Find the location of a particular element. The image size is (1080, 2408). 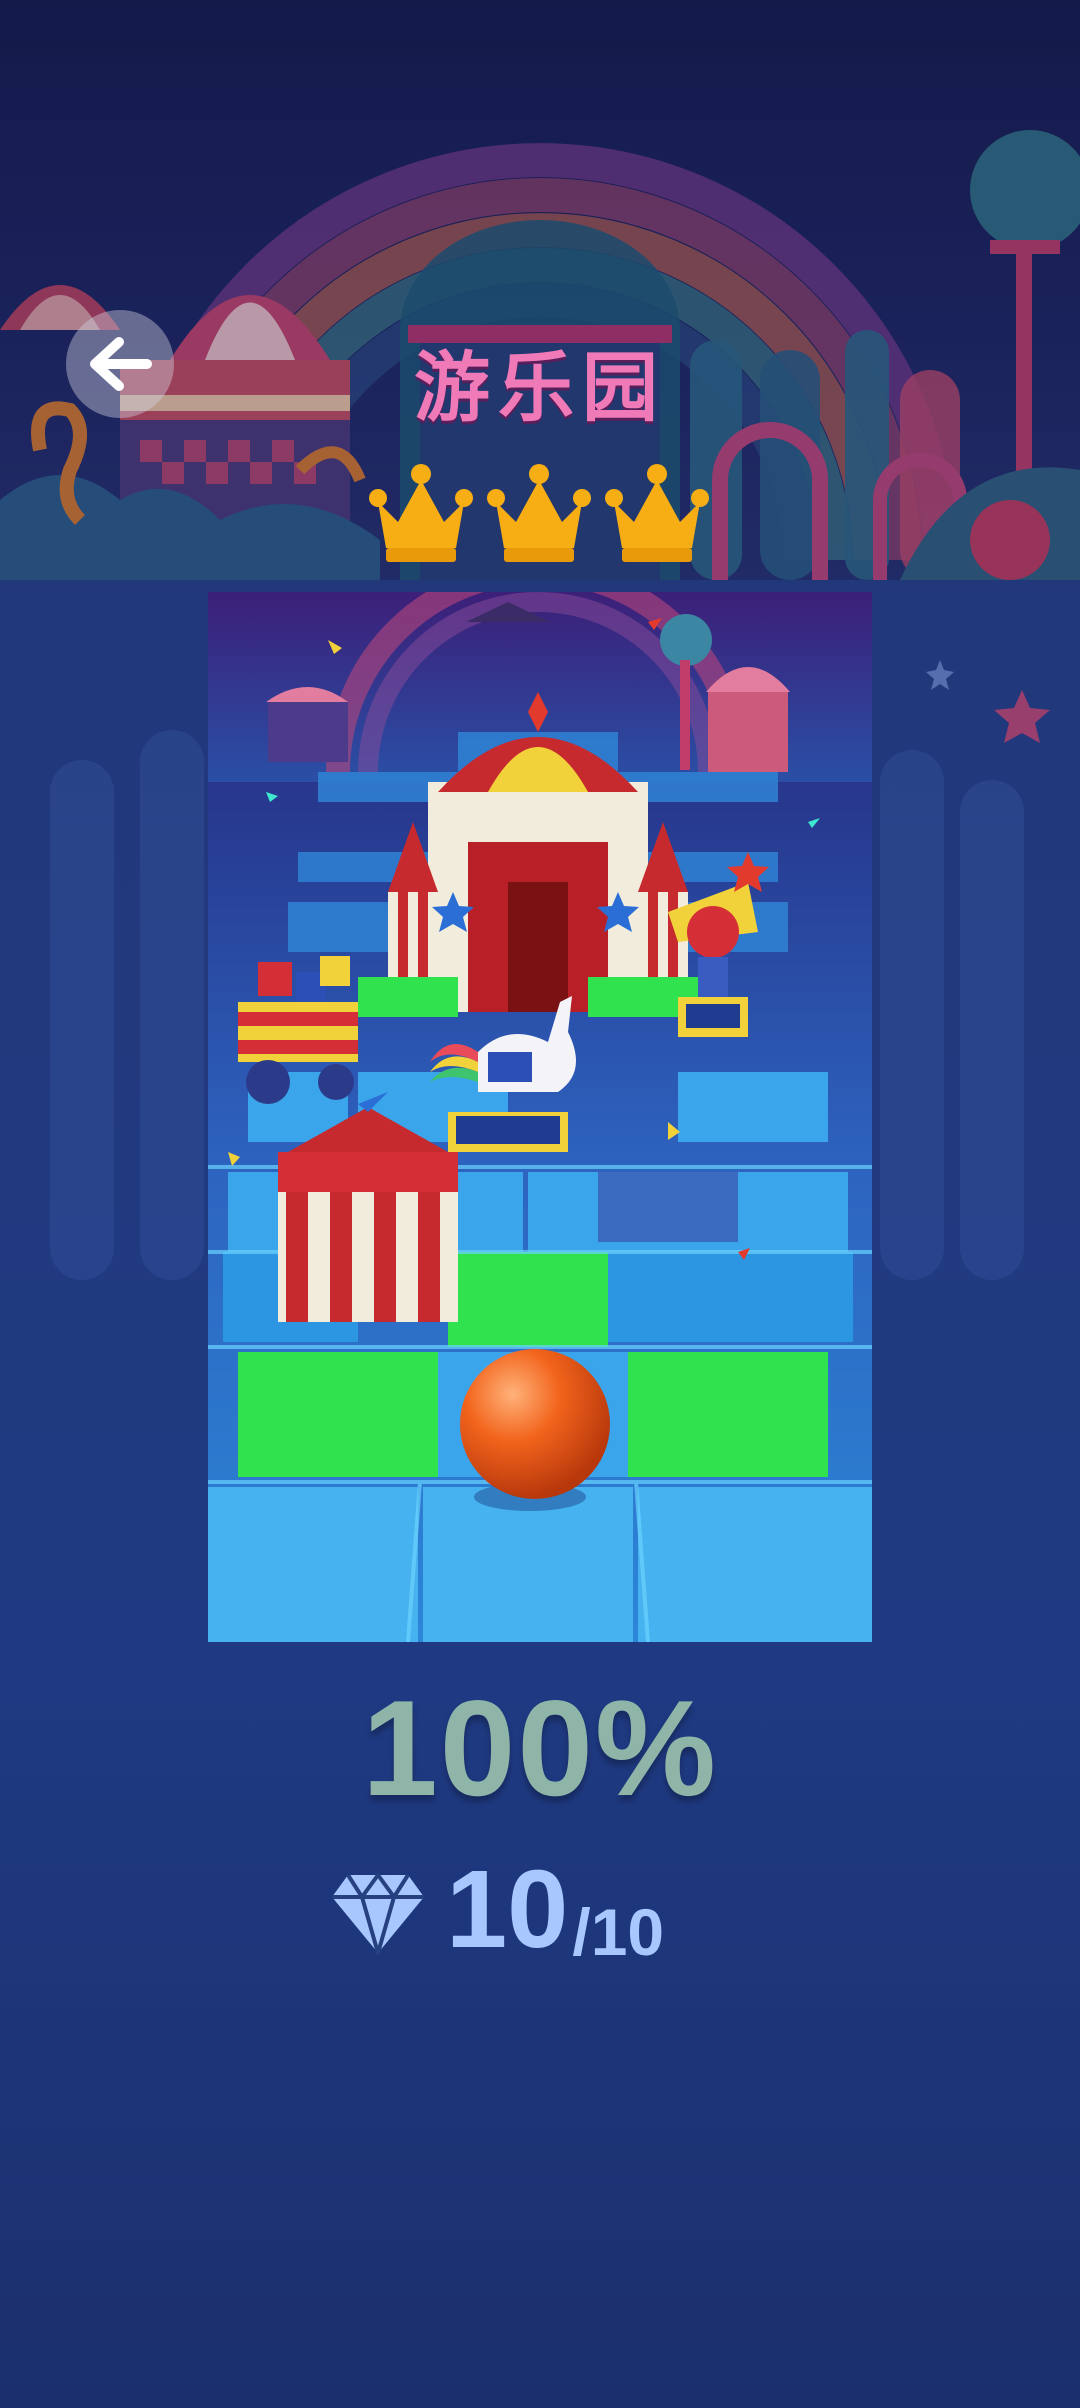

gem-counter: 10 /10 is located at coordinates (497, 1905).